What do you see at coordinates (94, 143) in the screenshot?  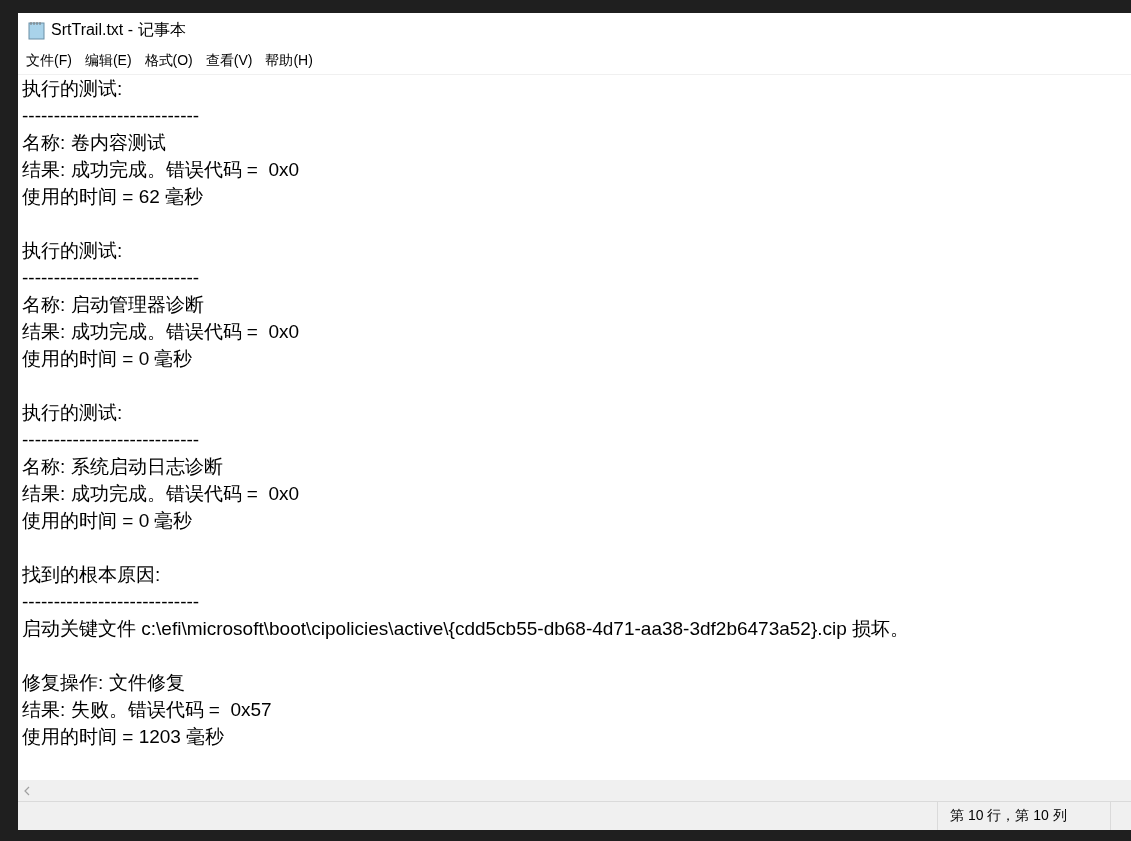 I see `text-line: 名称: 卷内容测试` at bounding box center [94, 143].